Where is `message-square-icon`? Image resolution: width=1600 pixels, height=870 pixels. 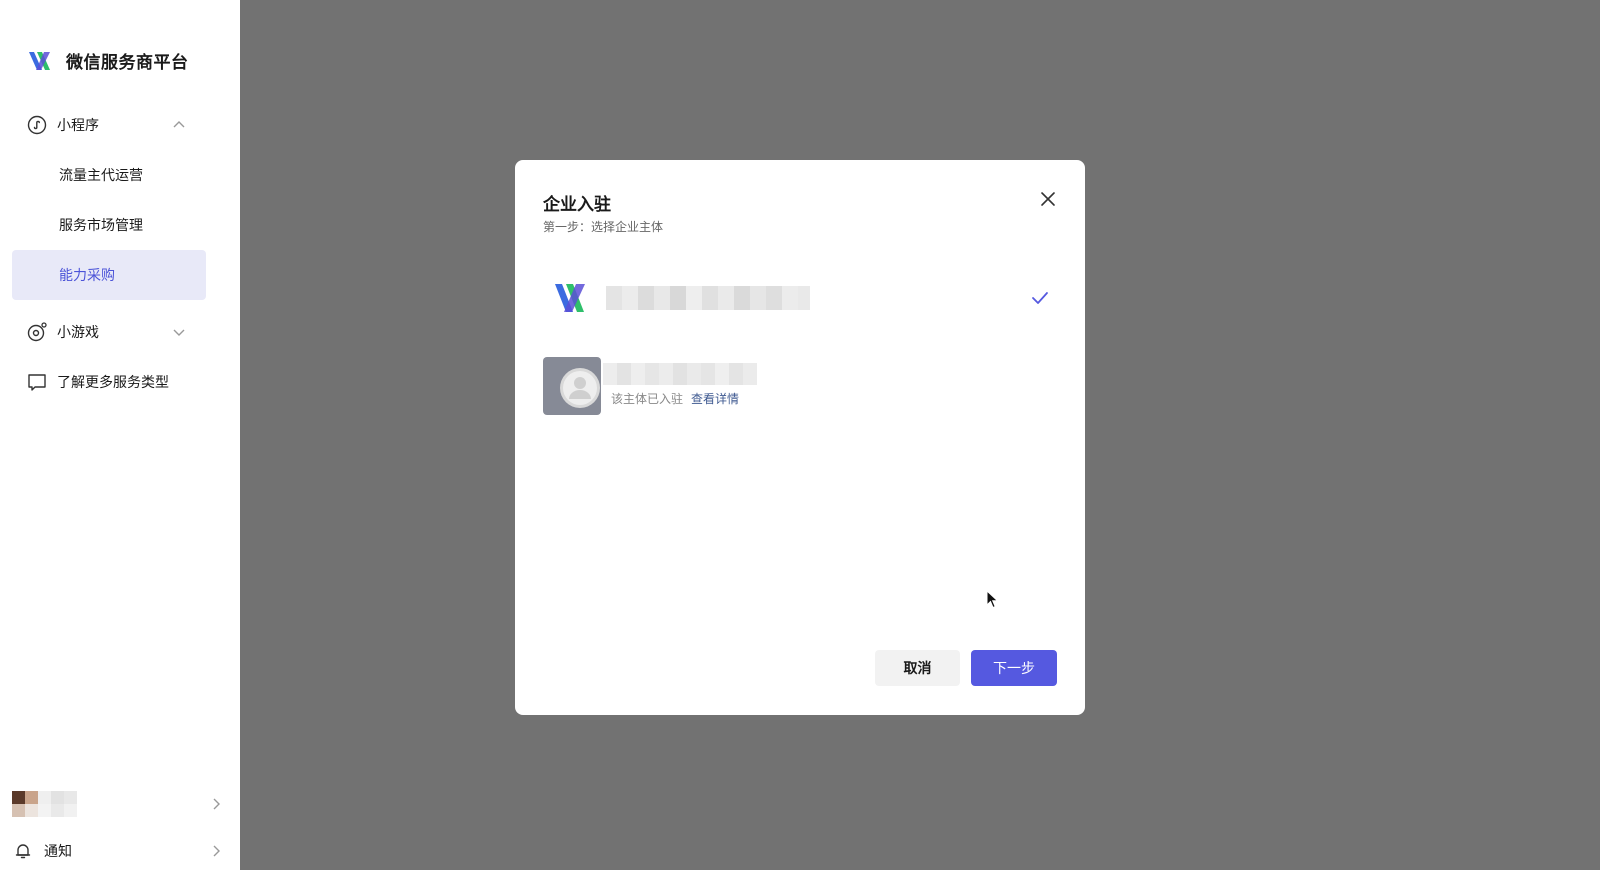 message-square-icon is located at coordinates (37, 382).